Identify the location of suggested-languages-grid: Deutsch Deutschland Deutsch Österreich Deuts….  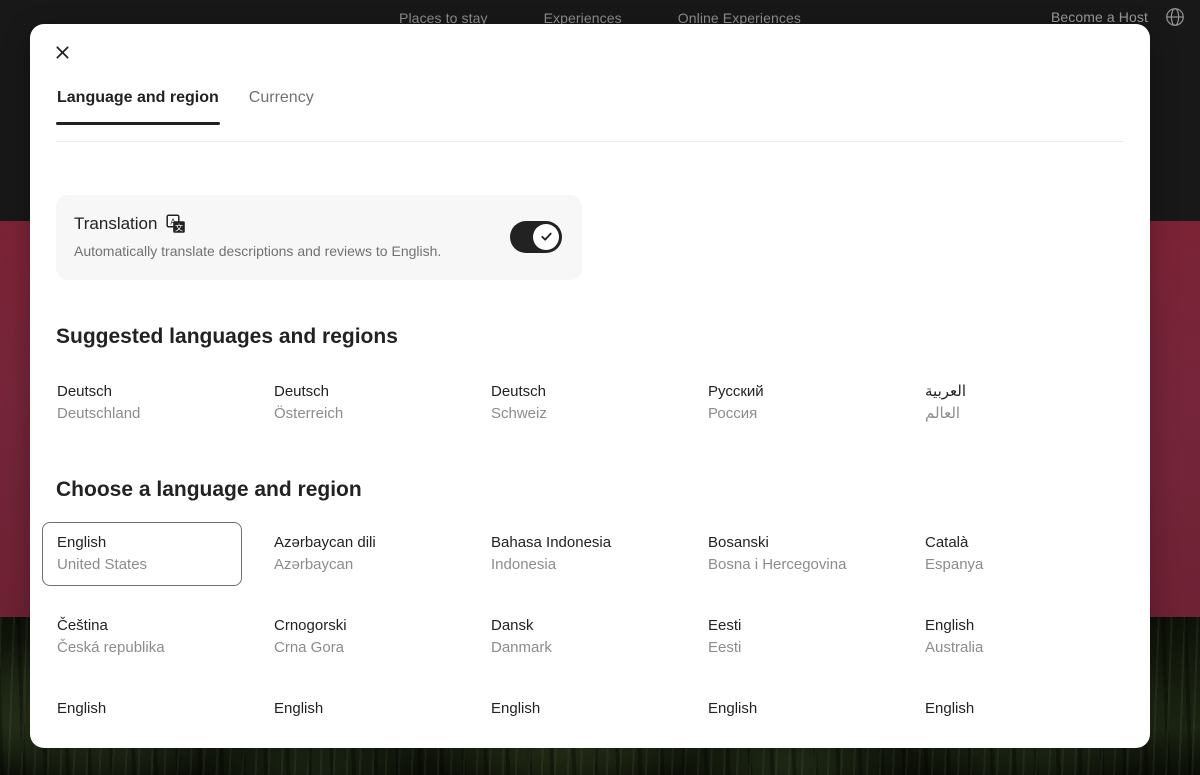
(590, 403).